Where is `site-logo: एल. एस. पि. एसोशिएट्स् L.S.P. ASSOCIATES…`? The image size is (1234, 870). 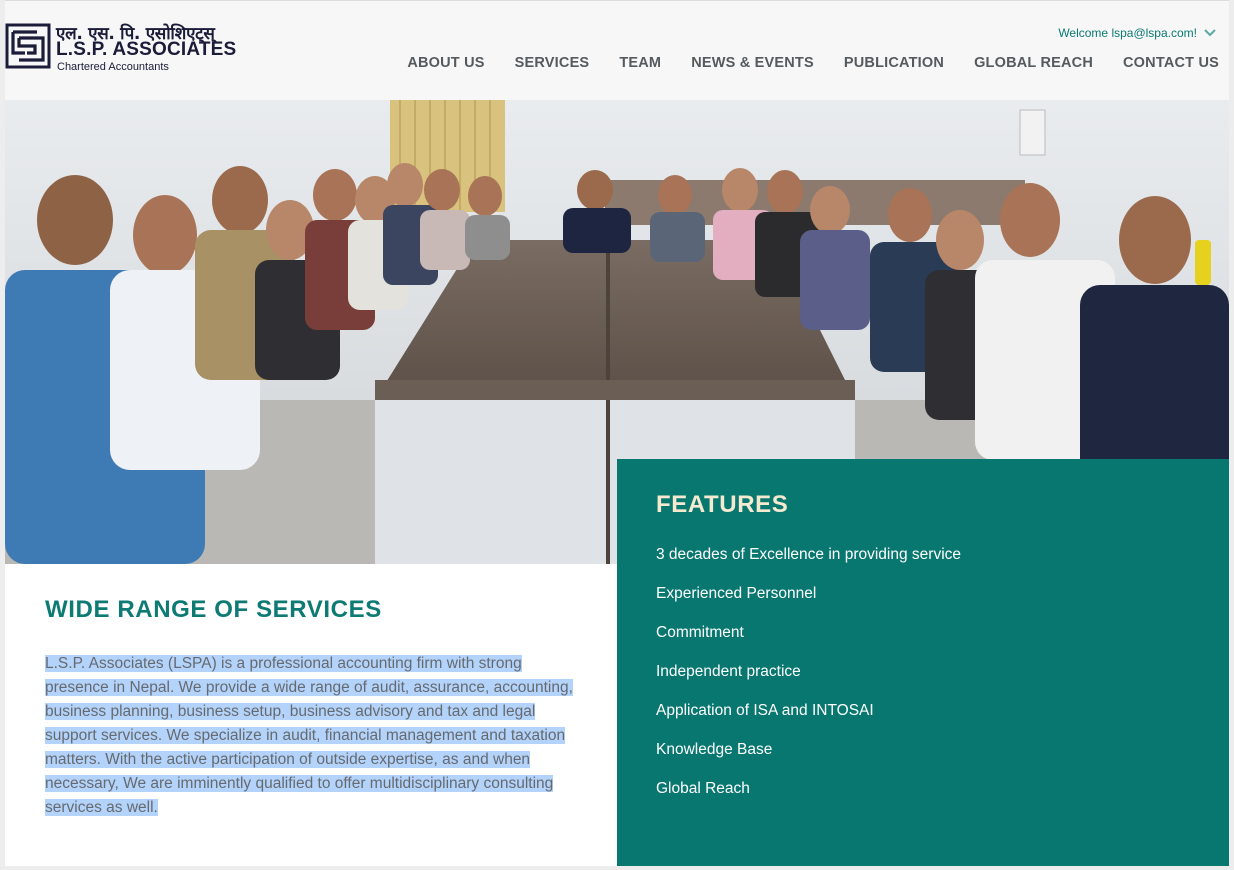
site-logo: एल. एस. पि. एसोशिएट्स् L.S.P. ASSOCIATES… is located at coordinates (120, 47).